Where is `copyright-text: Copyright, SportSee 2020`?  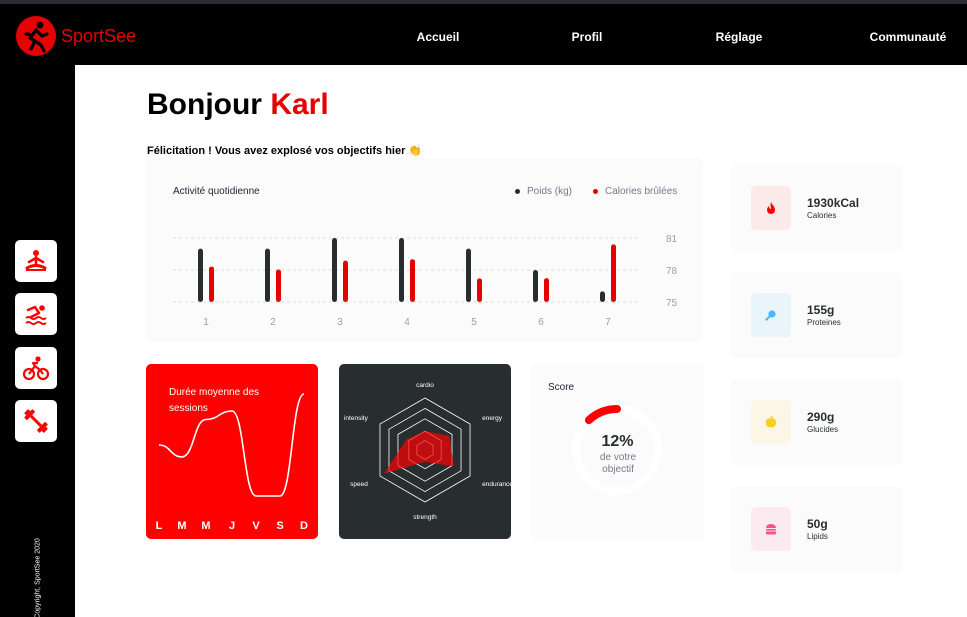
copyright-text: Copyright, SportSee 2020 is located at coordinates (38, 577).